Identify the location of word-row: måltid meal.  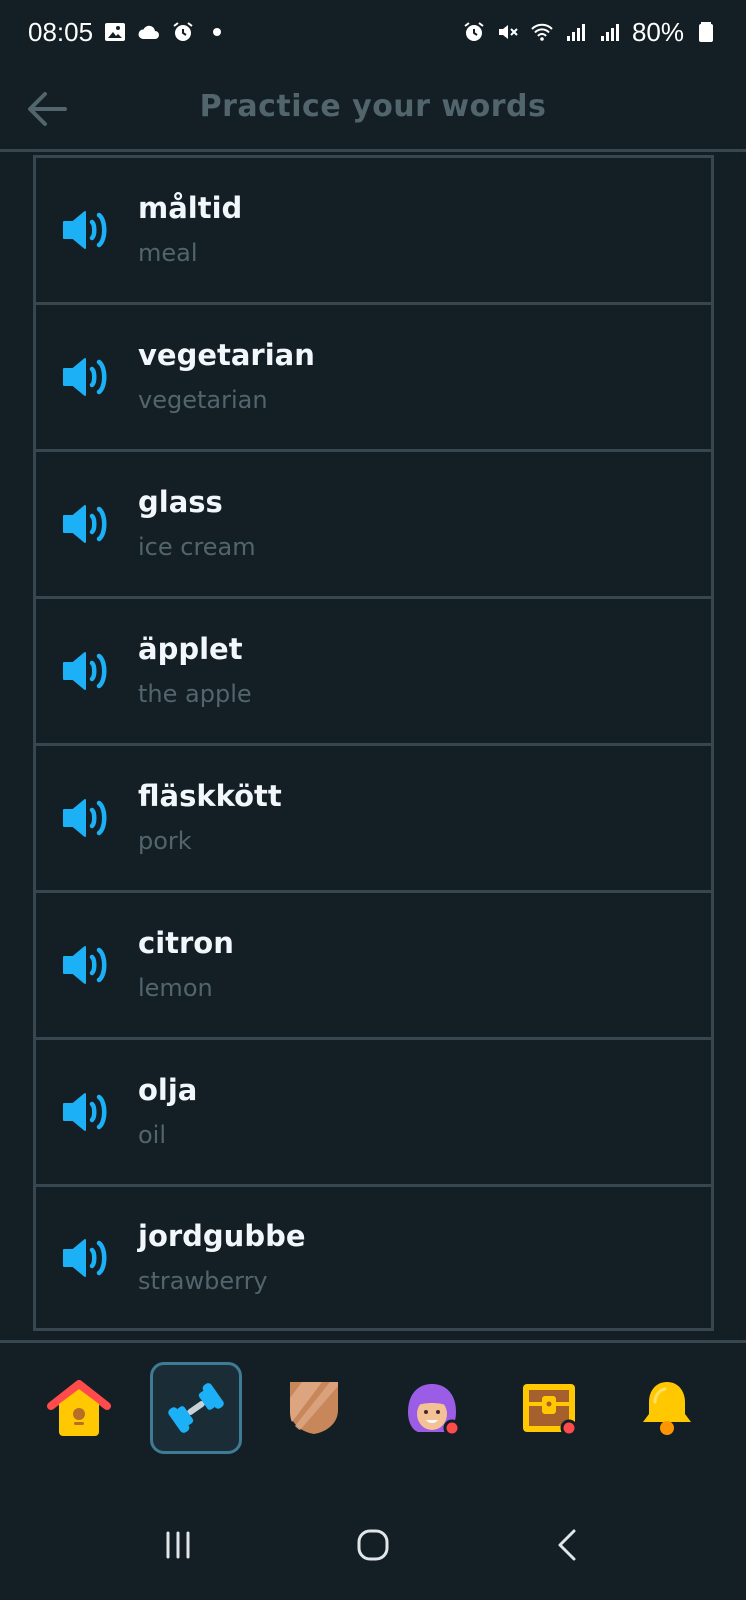
(373, 228).